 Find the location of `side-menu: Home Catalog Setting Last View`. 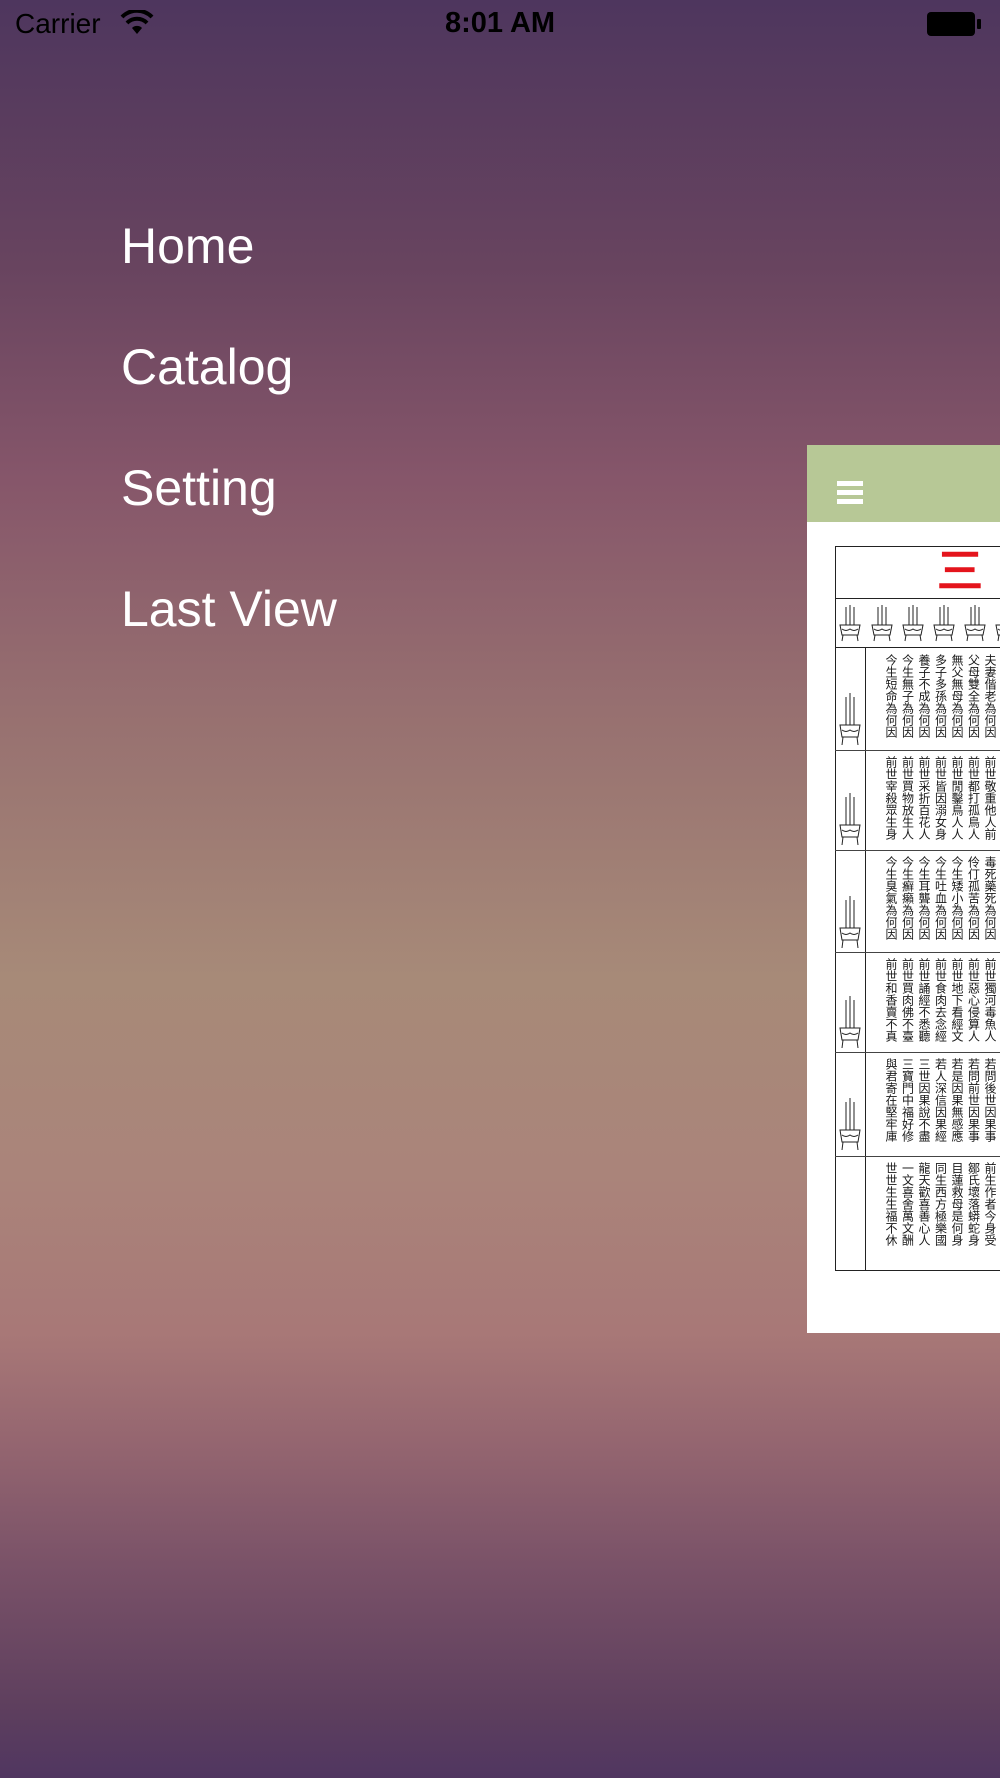

side-menu: Home Catalog Setting Last View is located at coordinates (371, 452).